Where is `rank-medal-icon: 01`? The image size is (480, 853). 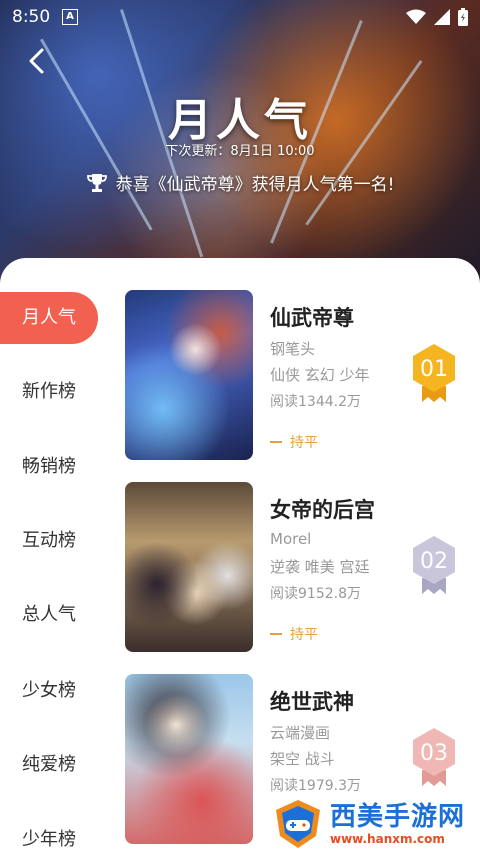
rank-medal-icon: 01 is located at coordinates (434, 373).